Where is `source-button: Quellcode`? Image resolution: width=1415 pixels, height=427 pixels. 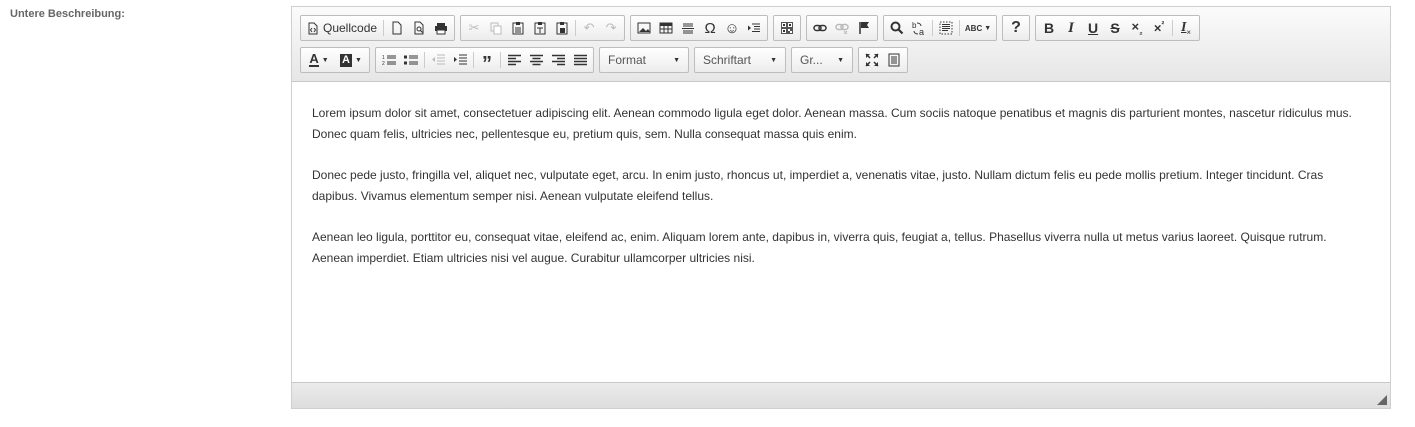
source-button: Quellcode is located at coordinates (342, 28).